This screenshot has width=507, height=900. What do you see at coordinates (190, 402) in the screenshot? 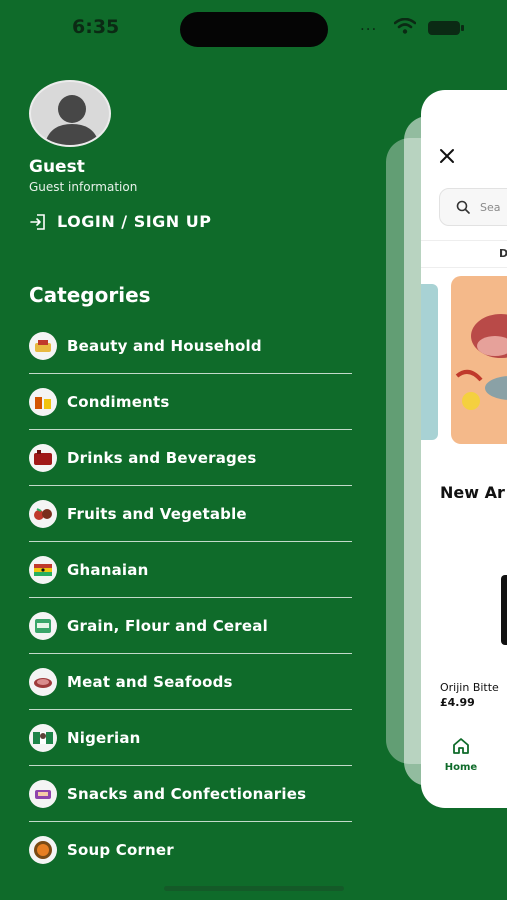
I see `category-item-condiments: Condiments` at bounding box center [190, 402].